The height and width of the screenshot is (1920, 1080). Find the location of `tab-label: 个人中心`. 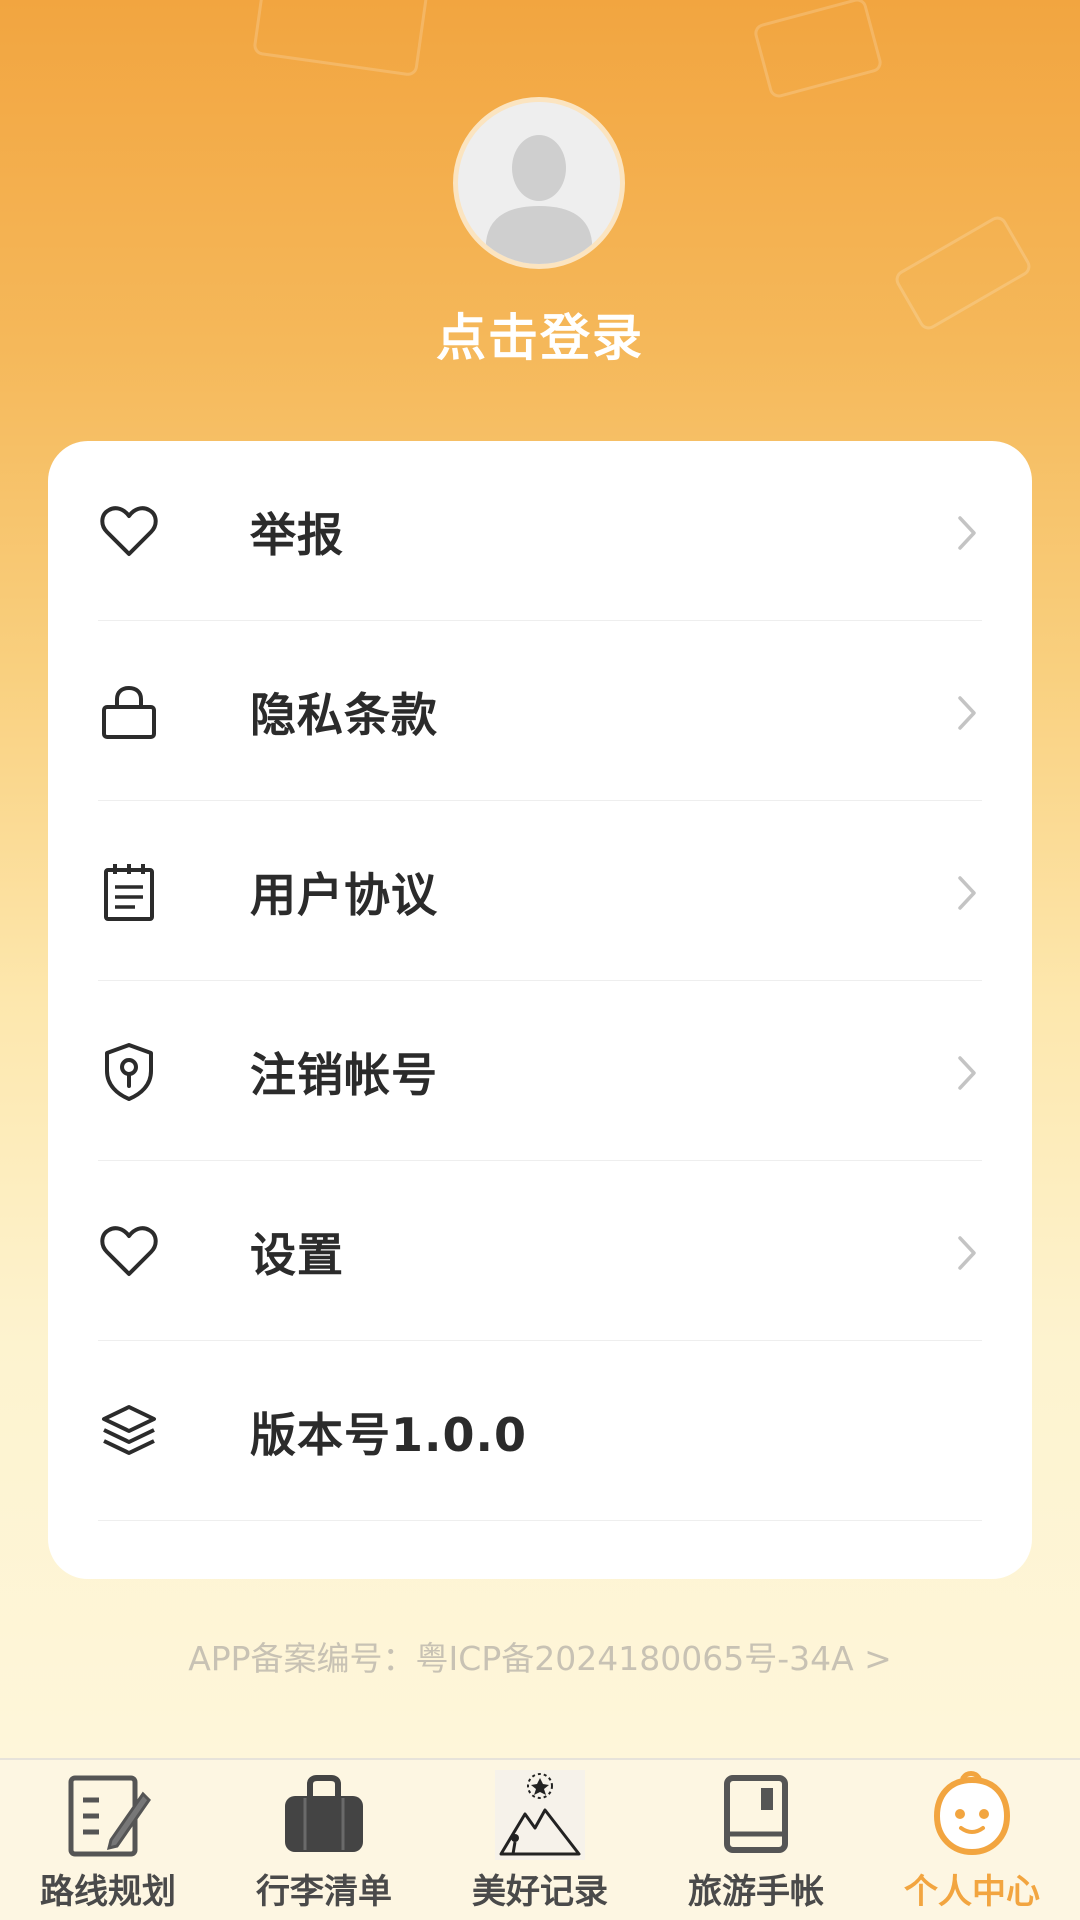

tab-label: 个人中心 is located at coordinates (972, 1892).